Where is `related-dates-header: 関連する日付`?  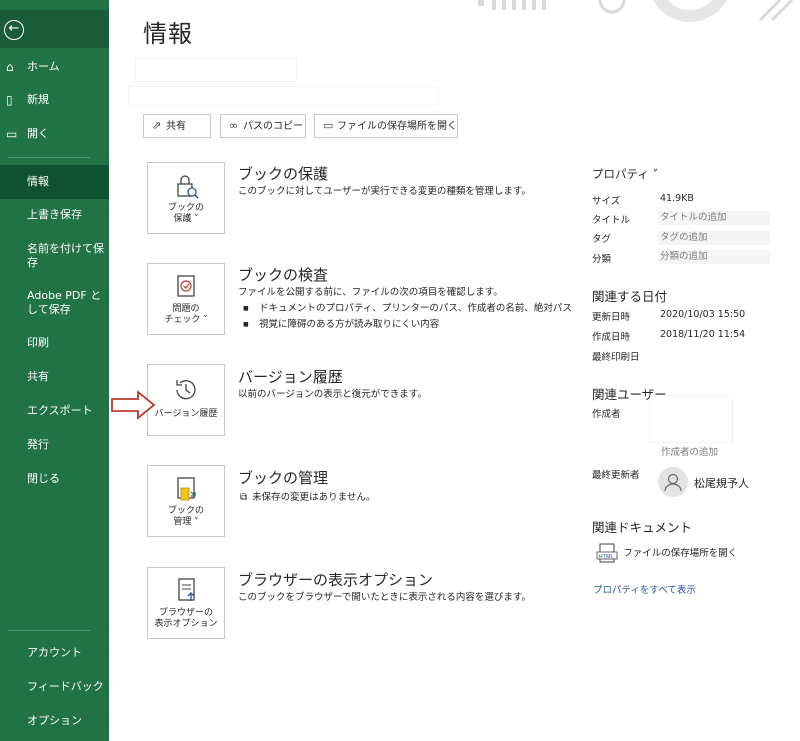
related-dates-header: 関連する日付 is located at coordinates (630, 296).